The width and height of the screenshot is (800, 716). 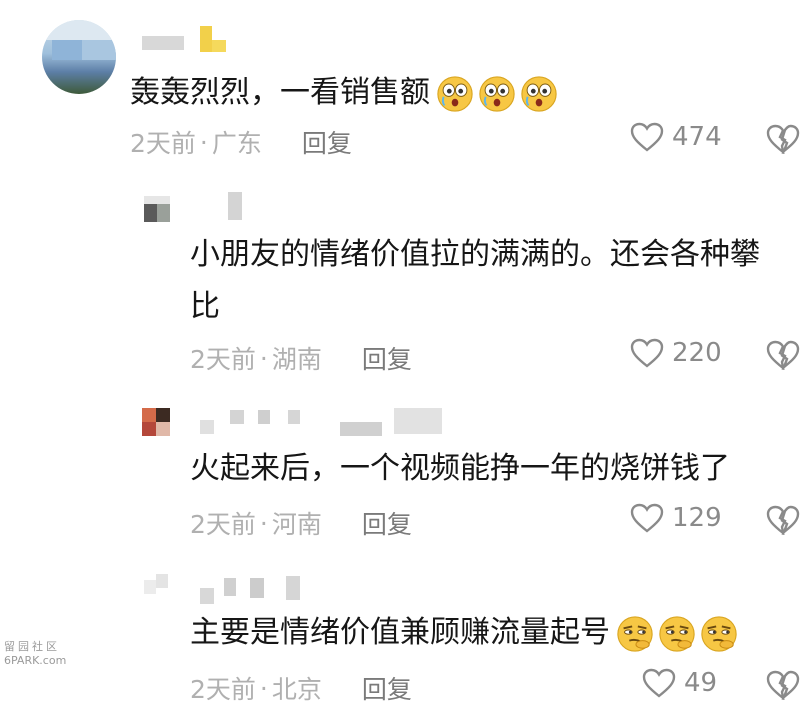 I want to click on like-button: 474, so click(x=676, y=137).